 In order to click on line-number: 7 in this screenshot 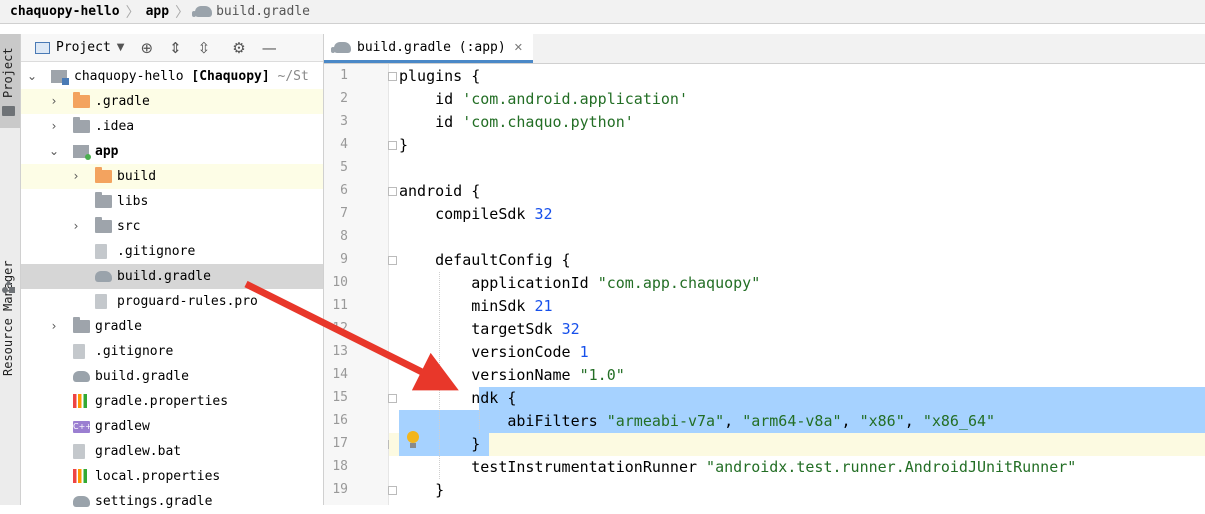, I will do `click(344, 213)`.